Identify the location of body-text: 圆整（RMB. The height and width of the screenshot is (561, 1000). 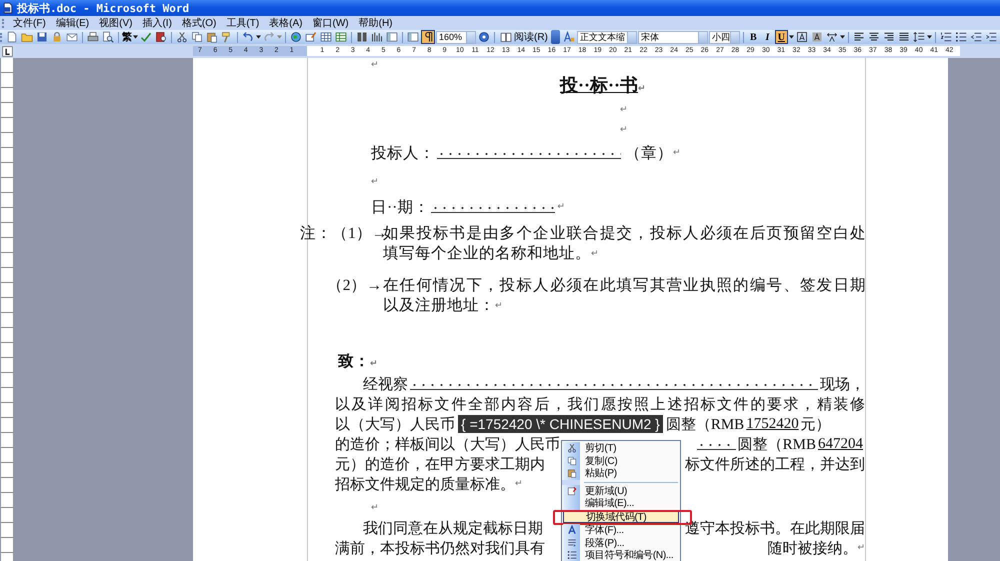
(705, 425).